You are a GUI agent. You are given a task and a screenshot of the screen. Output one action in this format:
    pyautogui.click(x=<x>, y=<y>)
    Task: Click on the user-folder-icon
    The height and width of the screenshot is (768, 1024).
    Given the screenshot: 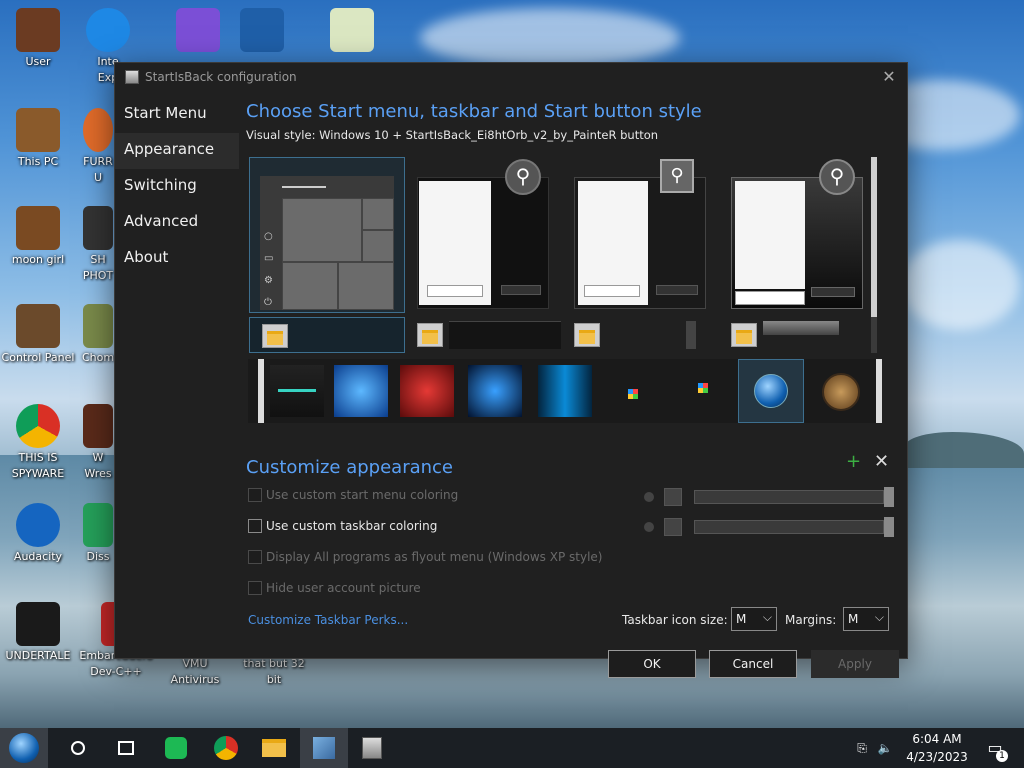 What is the action you would take?
    pyautogui.click(x=38, y=30)
    